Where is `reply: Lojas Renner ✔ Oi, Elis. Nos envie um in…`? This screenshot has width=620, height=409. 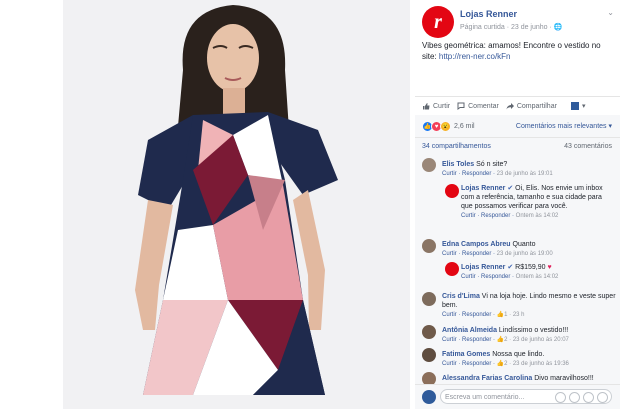 reply: Lojas Renner ✔ Oi, Elis. Nos envie um in… is located at coordinates (537, 202).